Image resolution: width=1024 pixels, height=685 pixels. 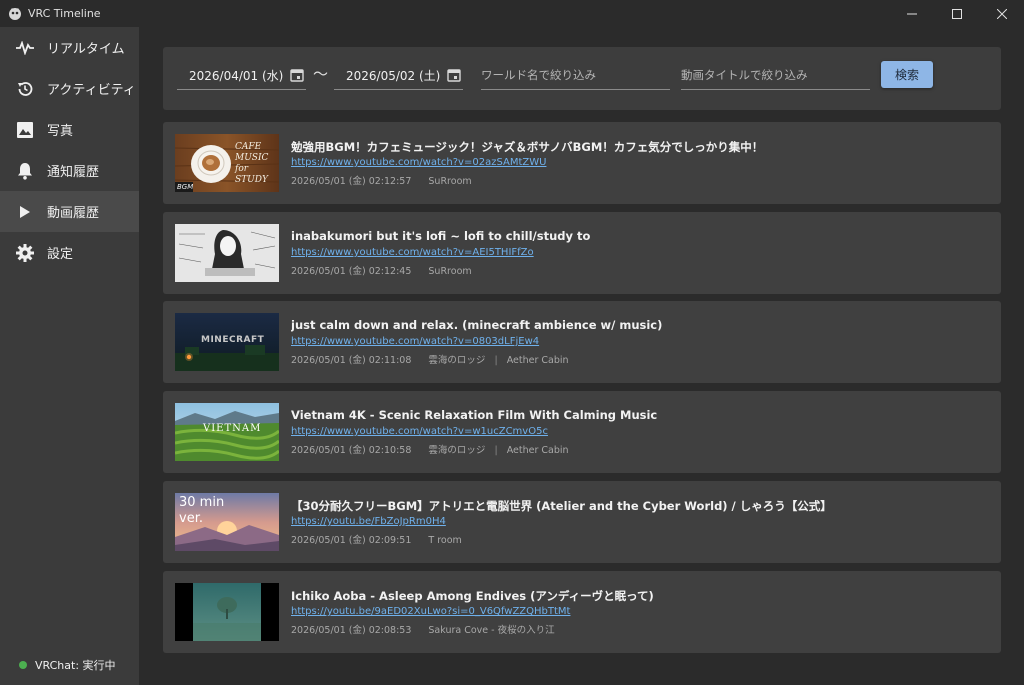 I want to click on date-from-value: 2026/04/01 (水), so click(x=236, y=75).